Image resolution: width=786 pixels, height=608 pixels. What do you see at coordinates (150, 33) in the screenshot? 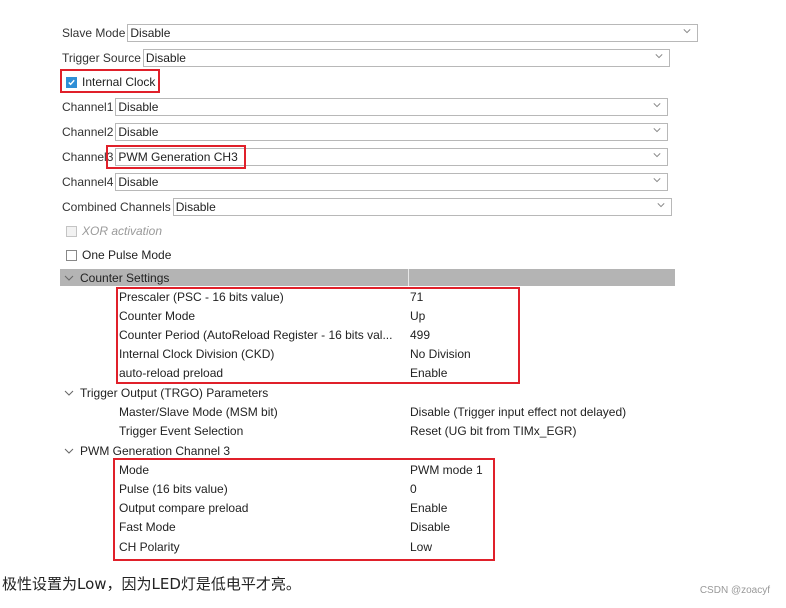
I see `slave-mode-value: Disable` at bounding box center [150, 33].